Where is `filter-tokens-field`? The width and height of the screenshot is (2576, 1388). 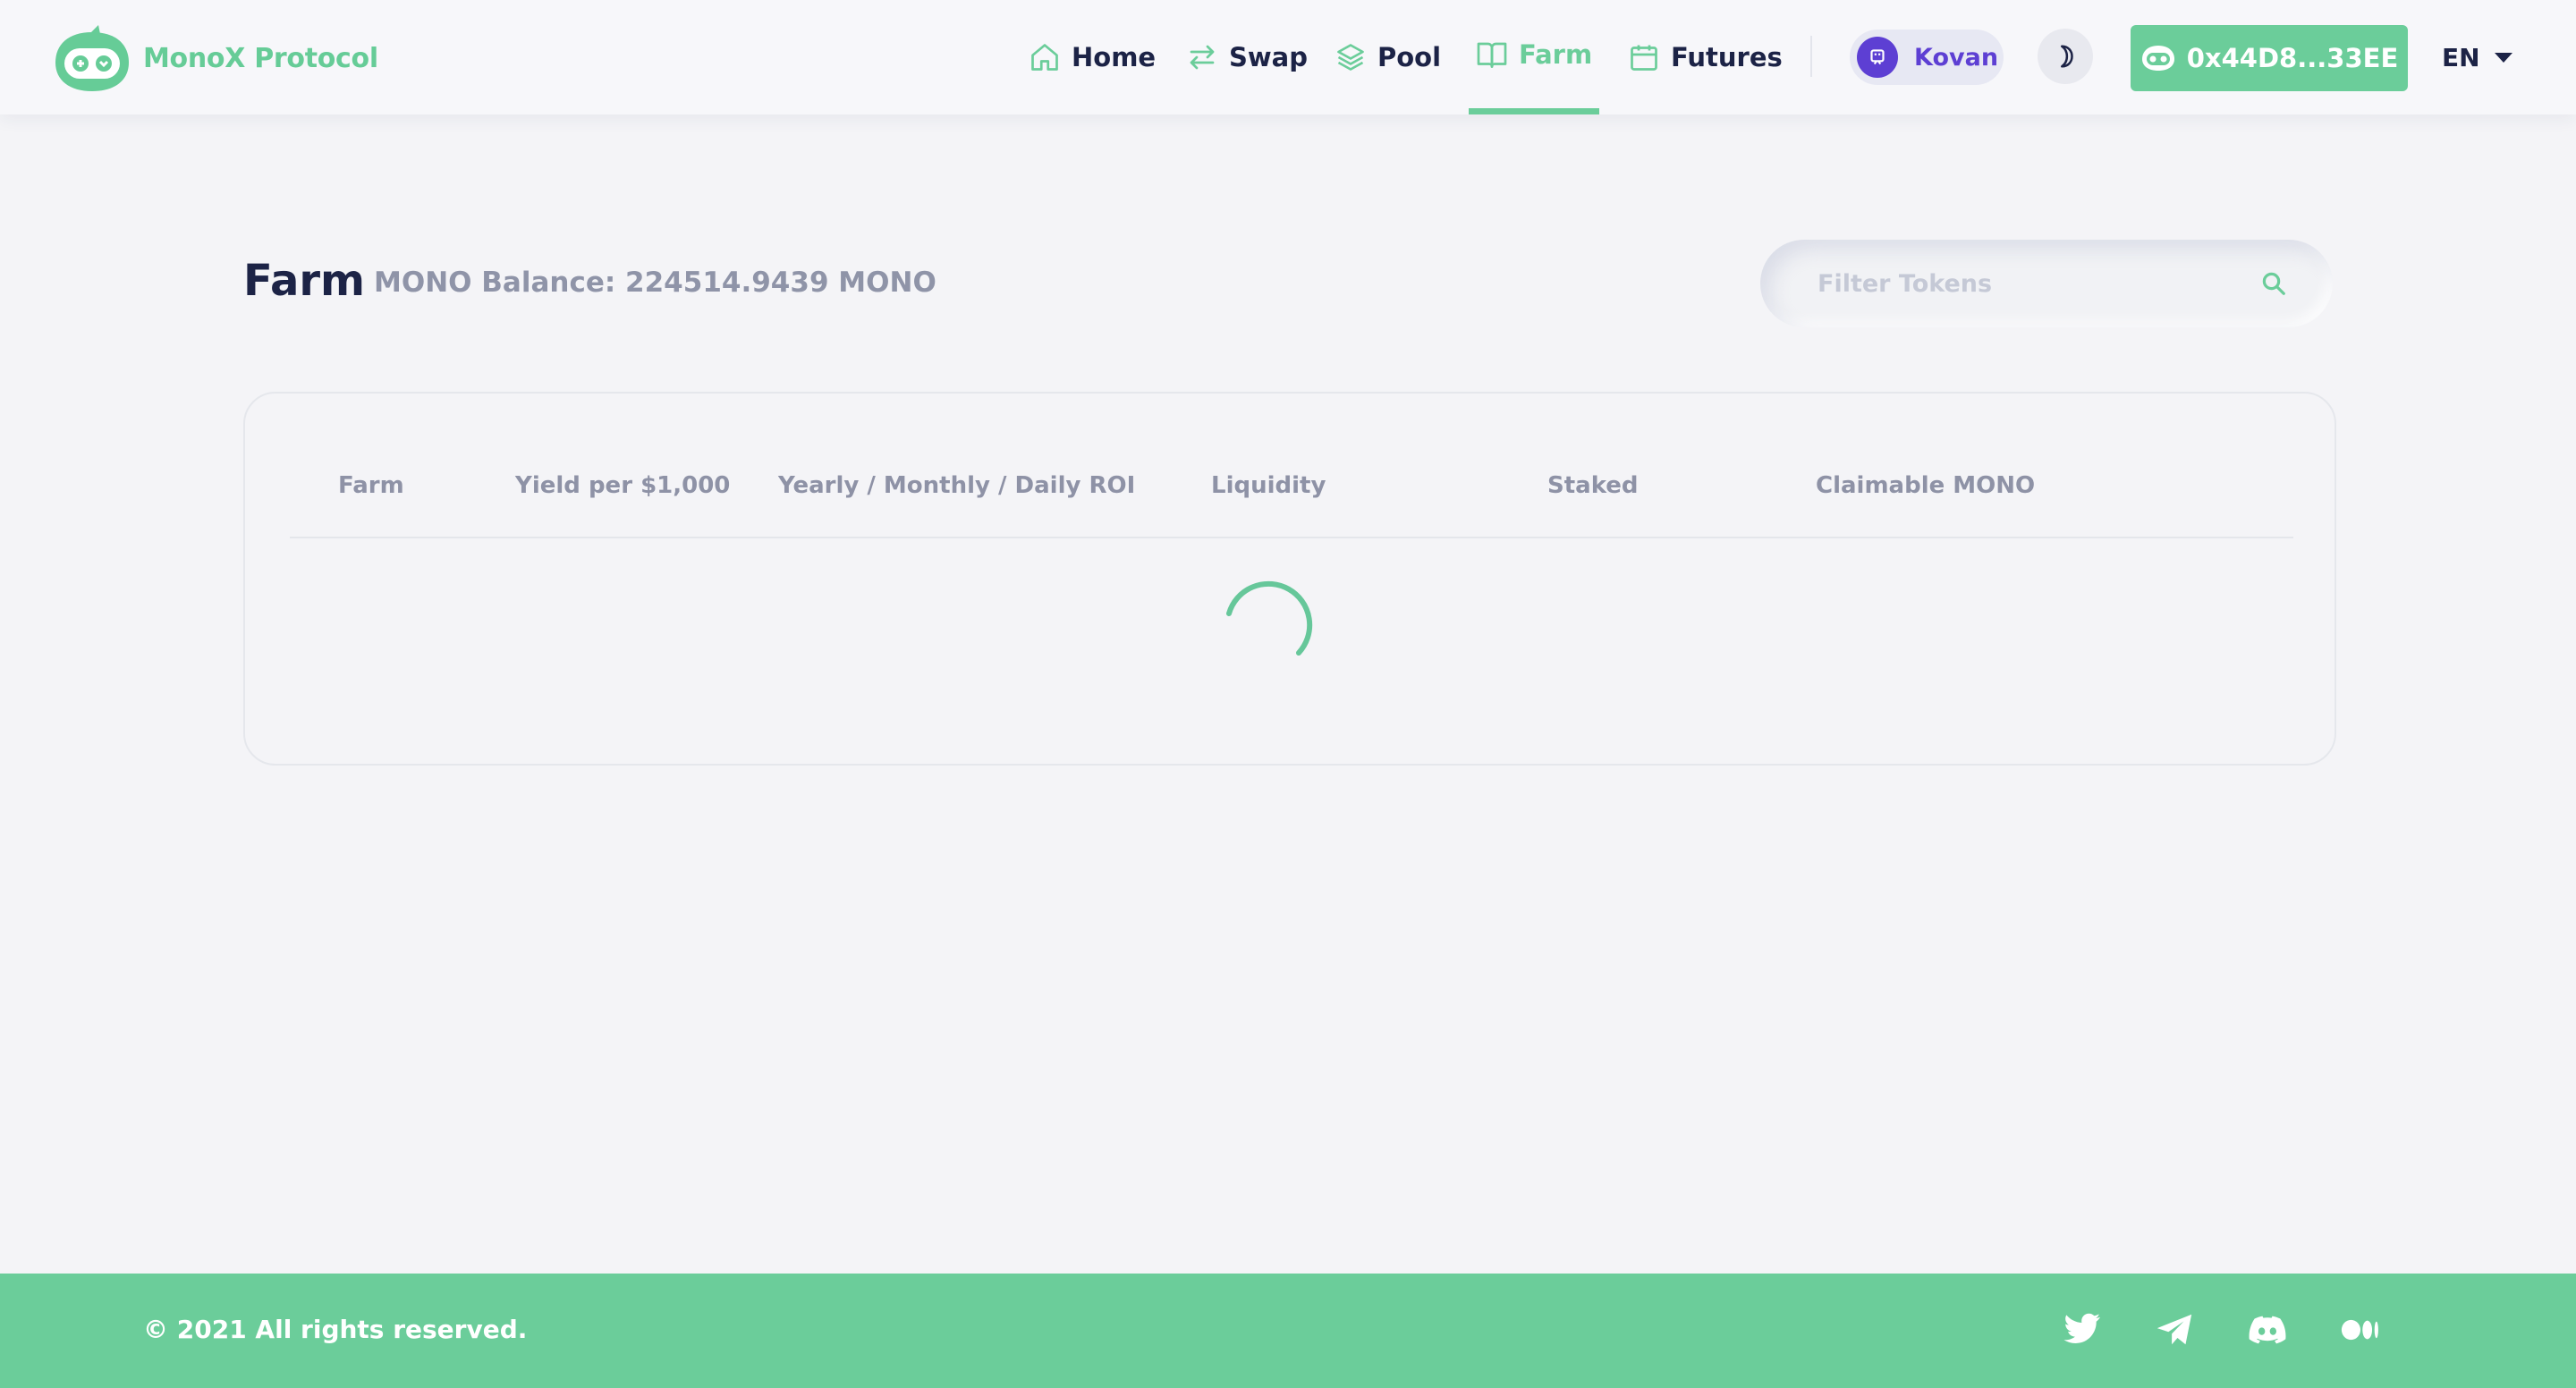 filter-tokens-field is located at coordinates (2046, 283).